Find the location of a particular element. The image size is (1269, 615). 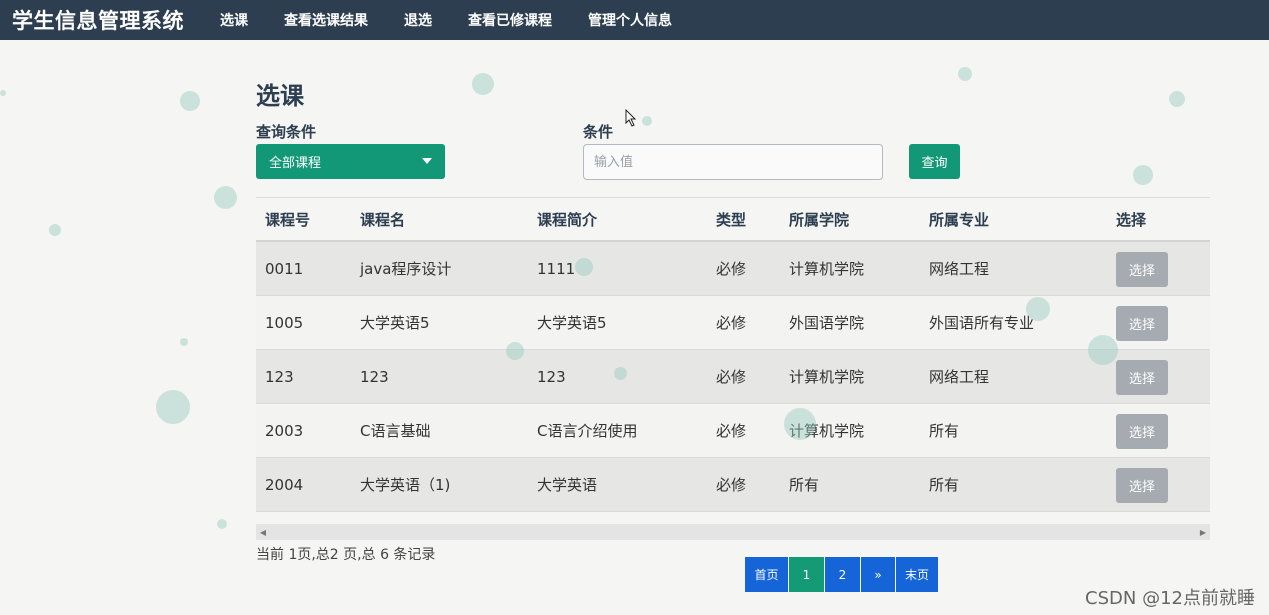

table-row: 2004 大学英语（1) 大学英语 必修 所有 所有 选择 is located at coordinates (733, 485).